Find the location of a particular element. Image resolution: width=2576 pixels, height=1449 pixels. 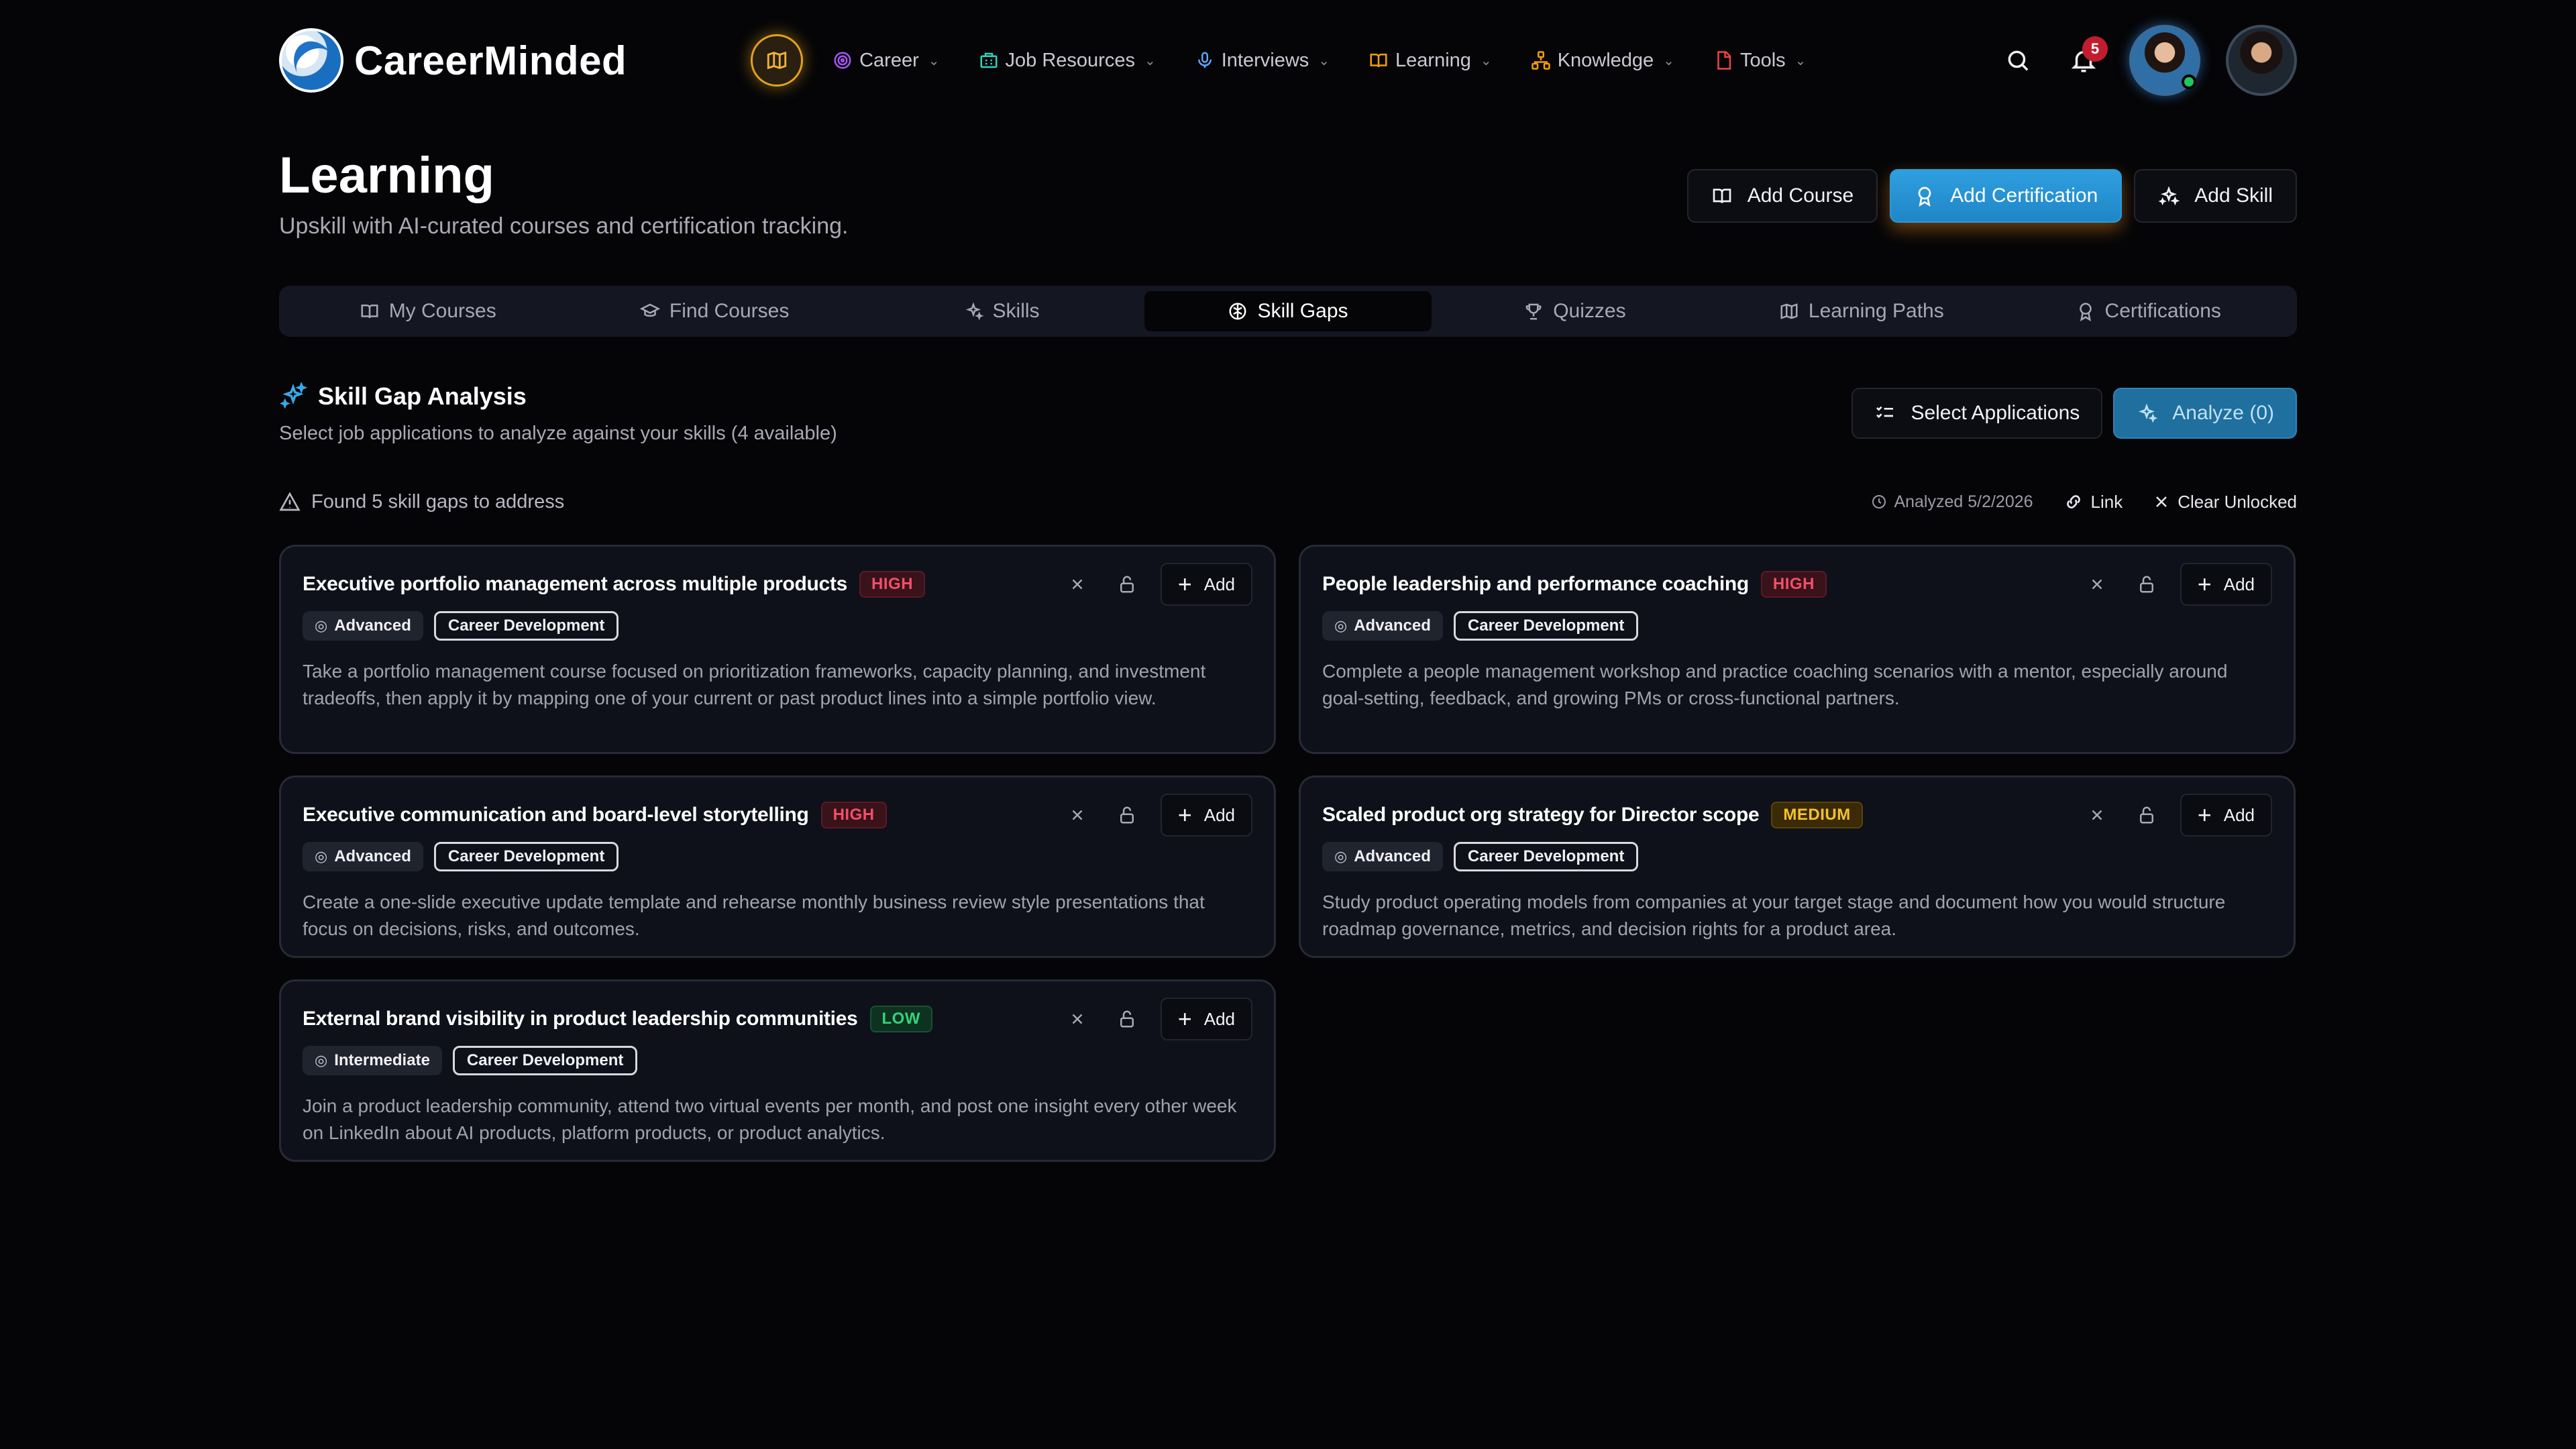

plus-icon: + is located at coordinates (2204, 584).